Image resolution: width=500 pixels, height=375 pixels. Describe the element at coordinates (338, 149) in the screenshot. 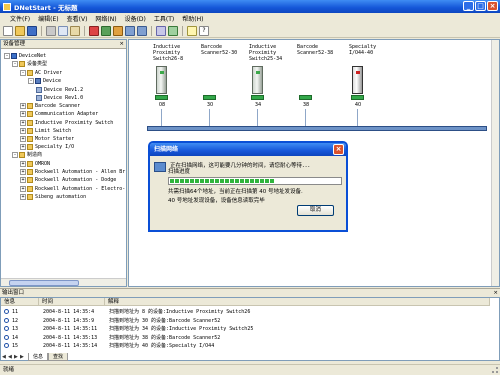

I see `dialog-close-button: ×` at that location.